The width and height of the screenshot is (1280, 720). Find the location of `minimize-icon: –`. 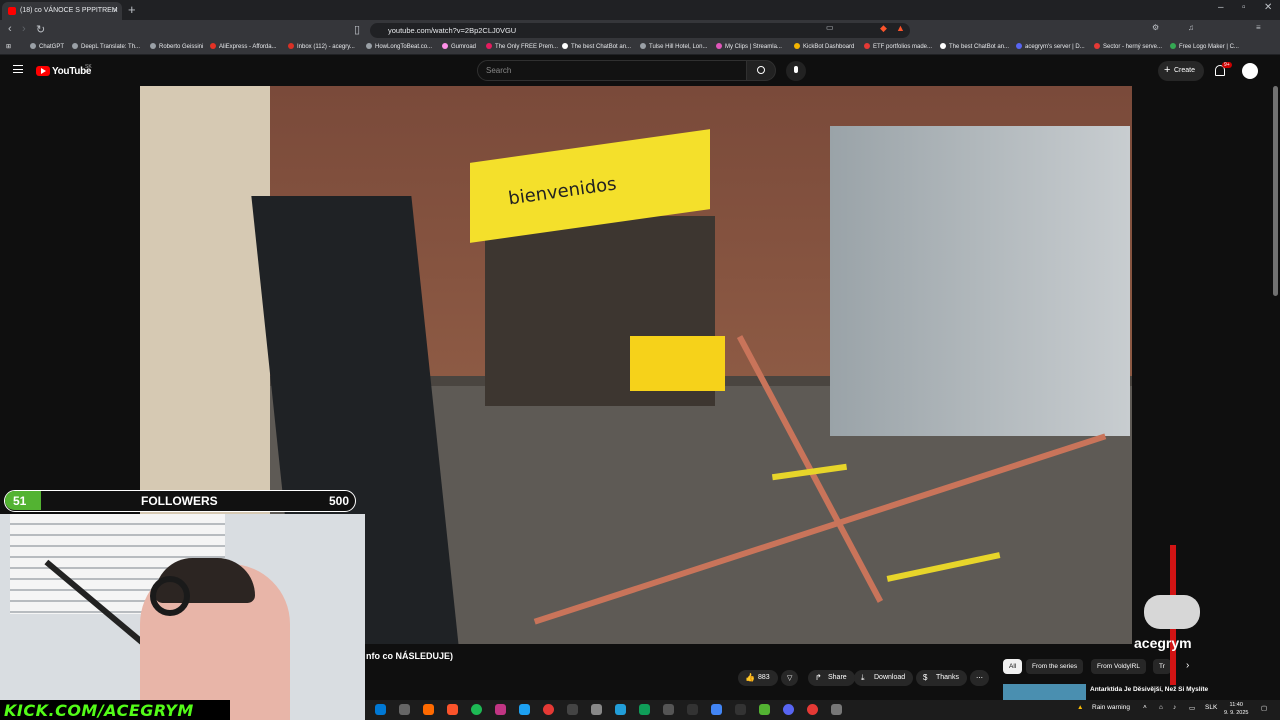

minimize-icon: – is located at coordinates (1221, 7).